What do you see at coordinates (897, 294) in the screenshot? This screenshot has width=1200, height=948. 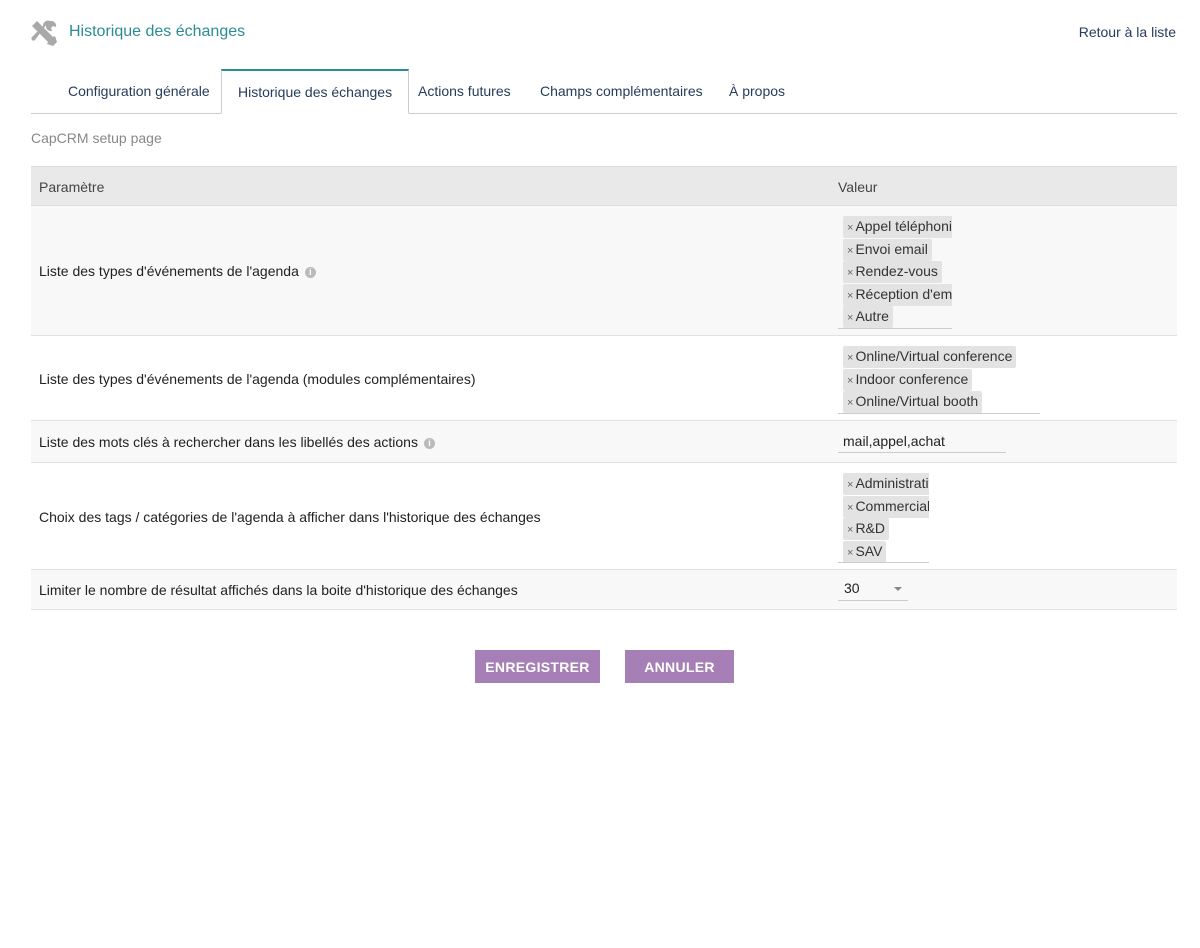 I see `chip: ×Réception d'email` at bounding box center [897, 294].